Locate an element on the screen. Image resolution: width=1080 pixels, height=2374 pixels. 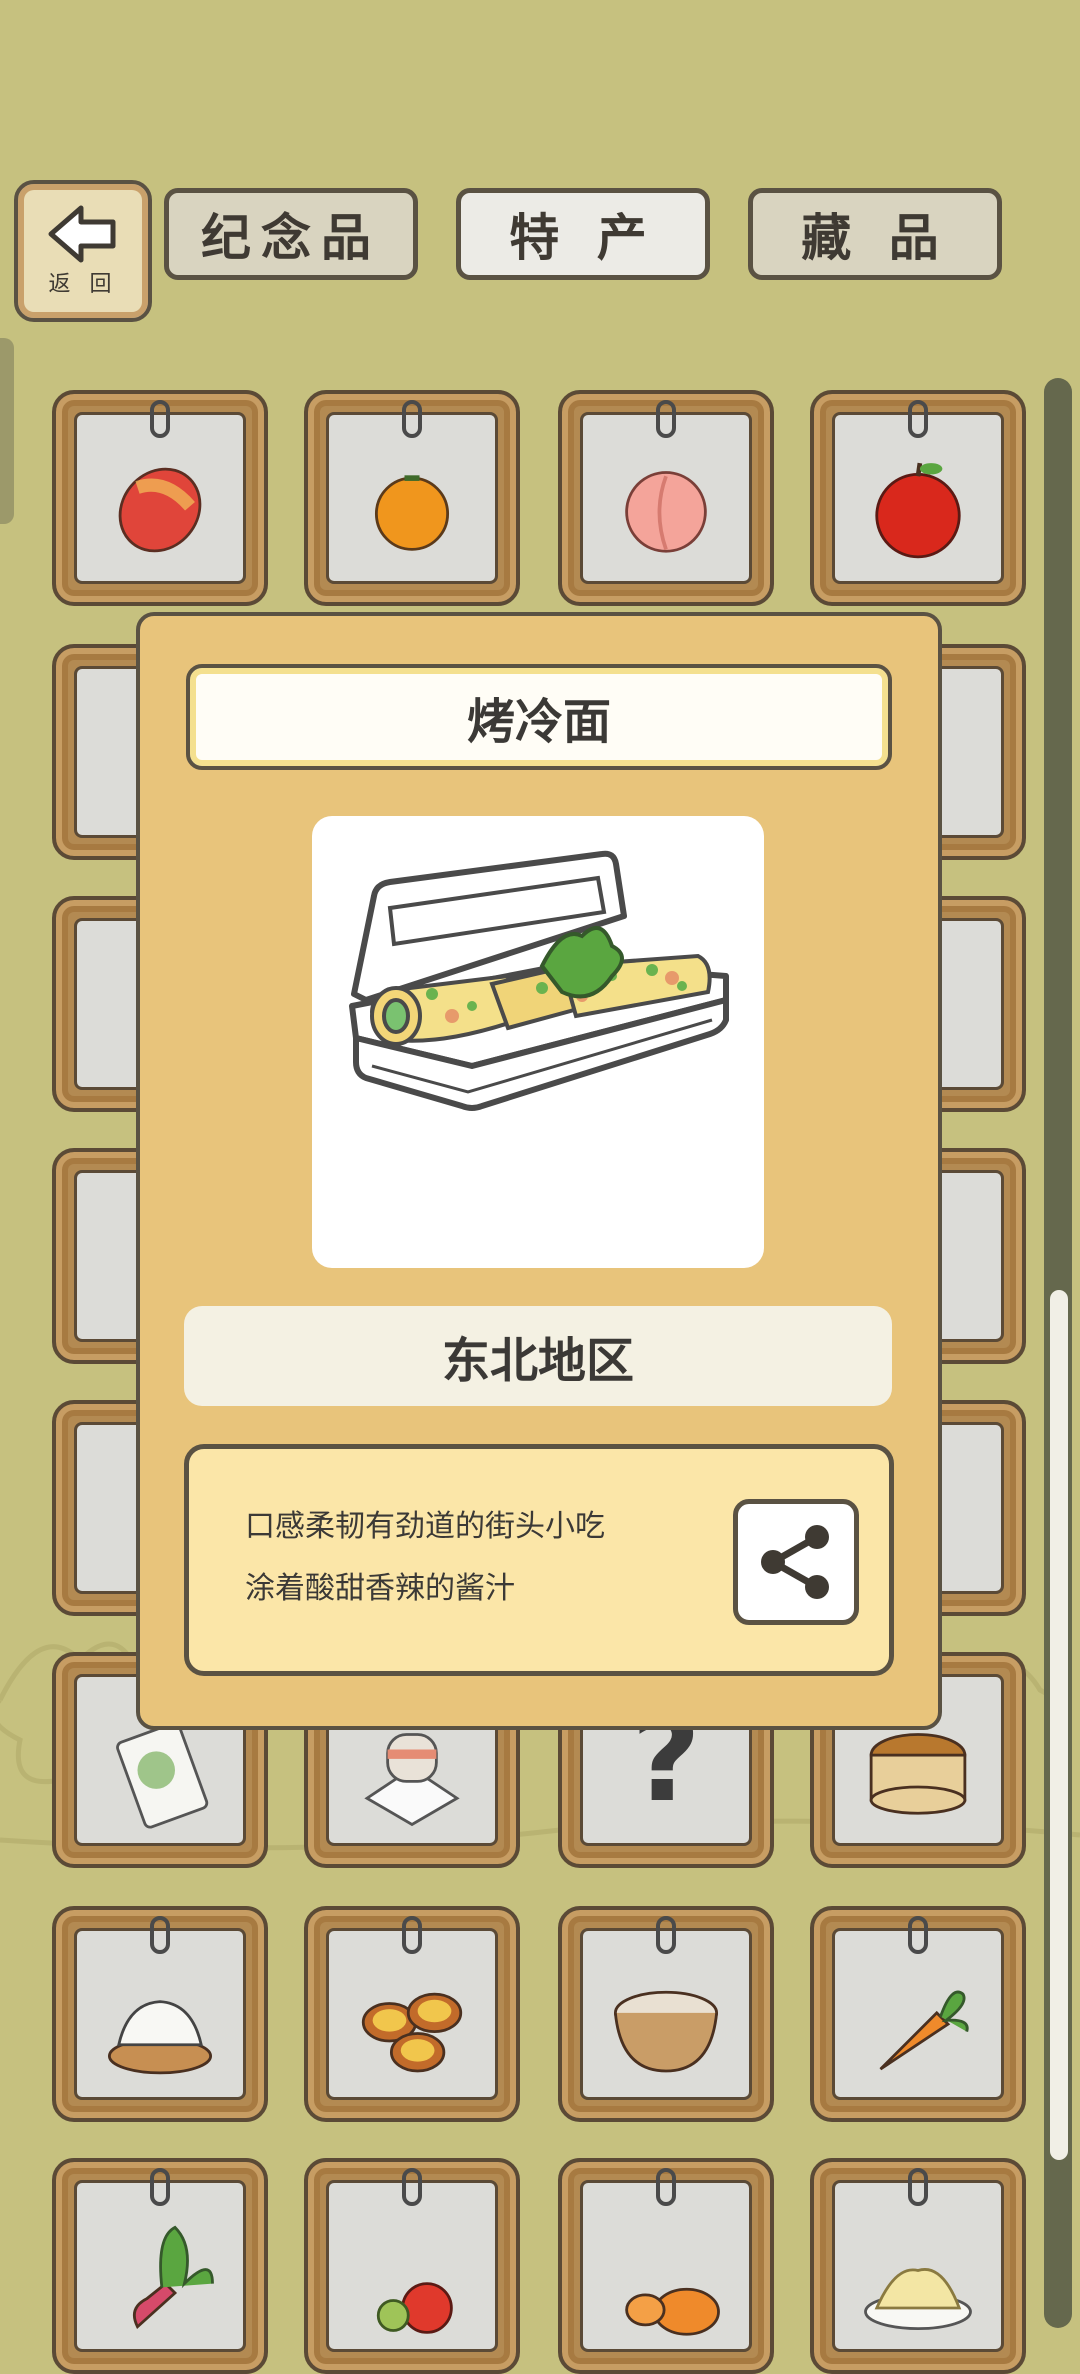
share-icon is located at coordinates (795, 1562).